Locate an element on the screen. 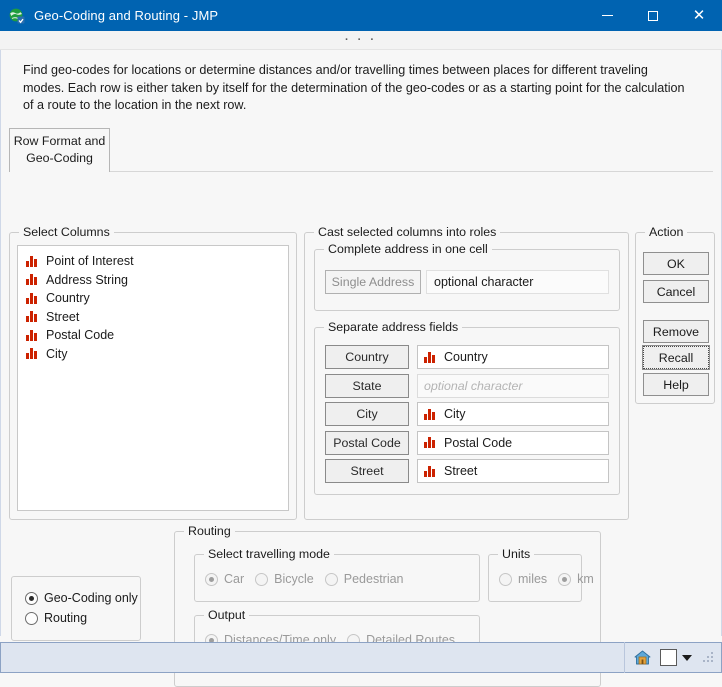 The height and width of the screenshot is (687, 722). separate-address-fields-legend: Separate address fields is located at coordinates (393, 327).